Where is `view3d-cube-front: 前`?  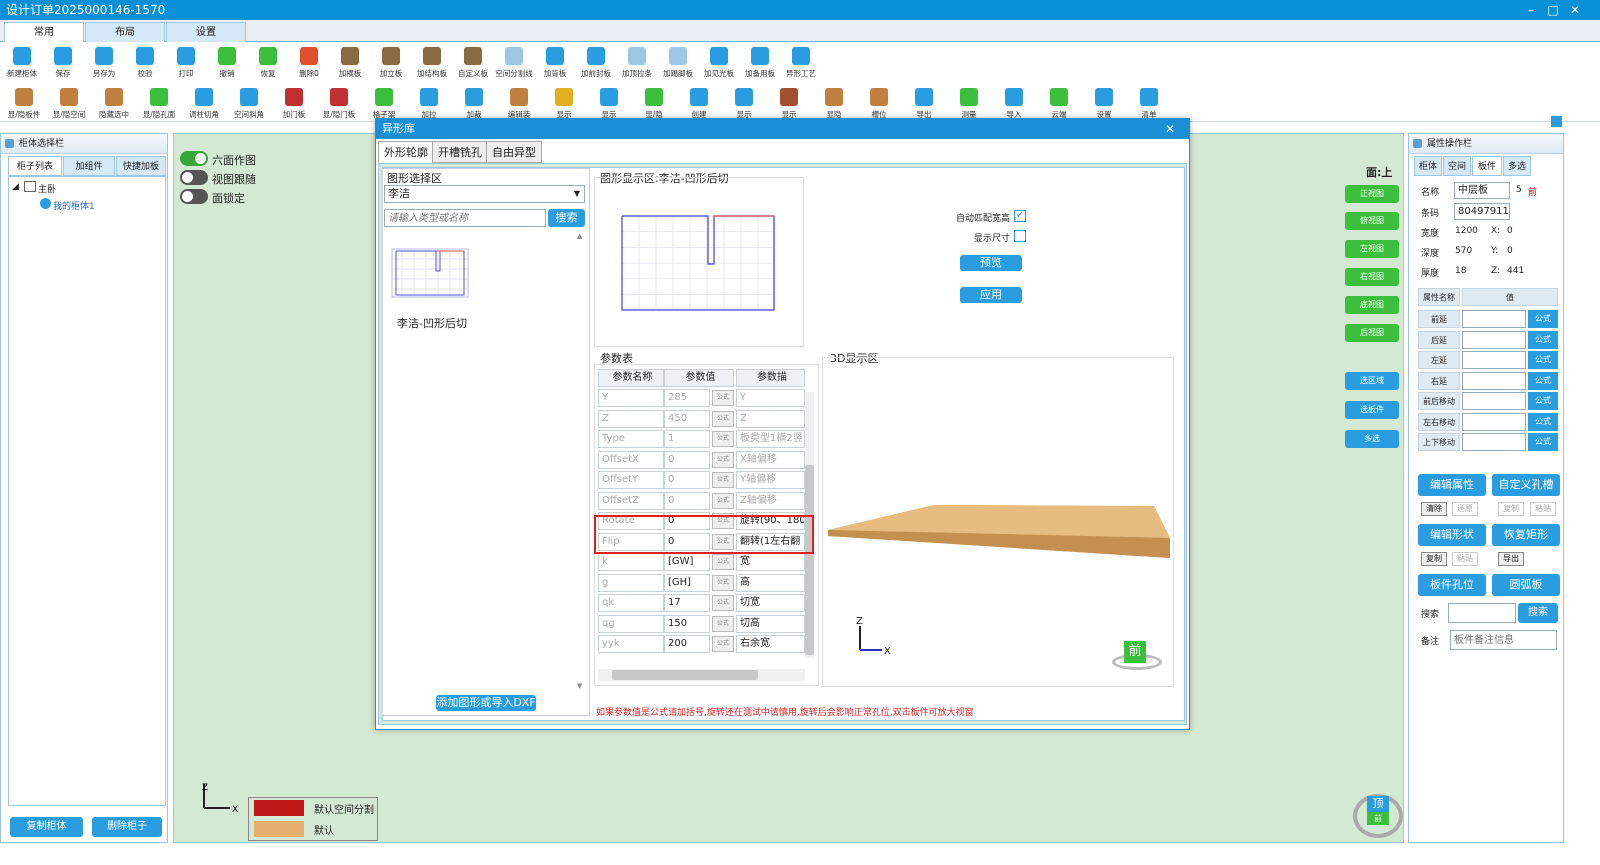
view3d-cube-front: 前 is located at coordinates (1135, 652).